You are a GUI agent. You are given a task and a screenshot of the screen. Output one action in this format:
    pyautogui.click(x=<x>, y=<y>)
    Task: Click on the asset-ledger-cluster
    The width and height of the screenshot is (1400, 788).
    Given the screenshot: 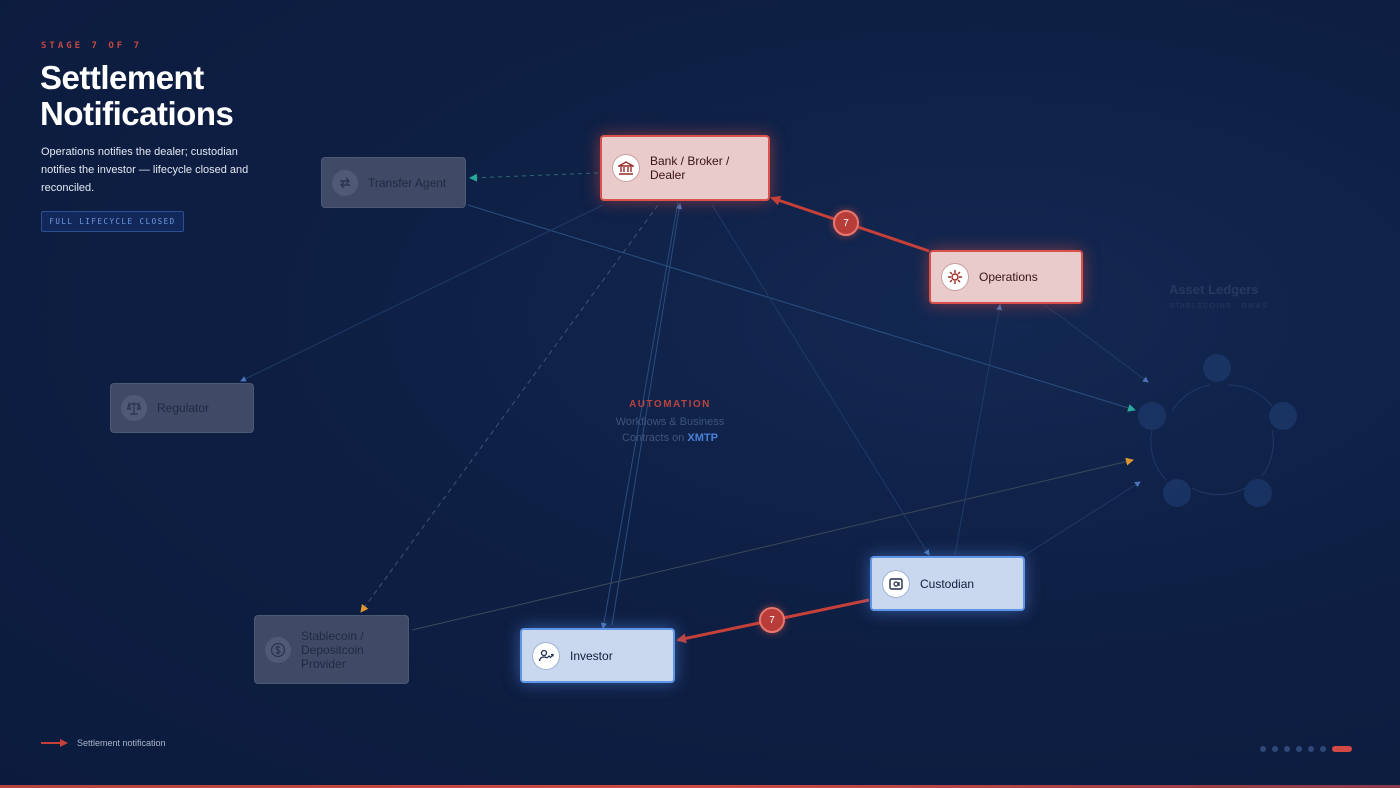 What is the action you would take?
    pyautogui.click(x=1217, y=430)
    